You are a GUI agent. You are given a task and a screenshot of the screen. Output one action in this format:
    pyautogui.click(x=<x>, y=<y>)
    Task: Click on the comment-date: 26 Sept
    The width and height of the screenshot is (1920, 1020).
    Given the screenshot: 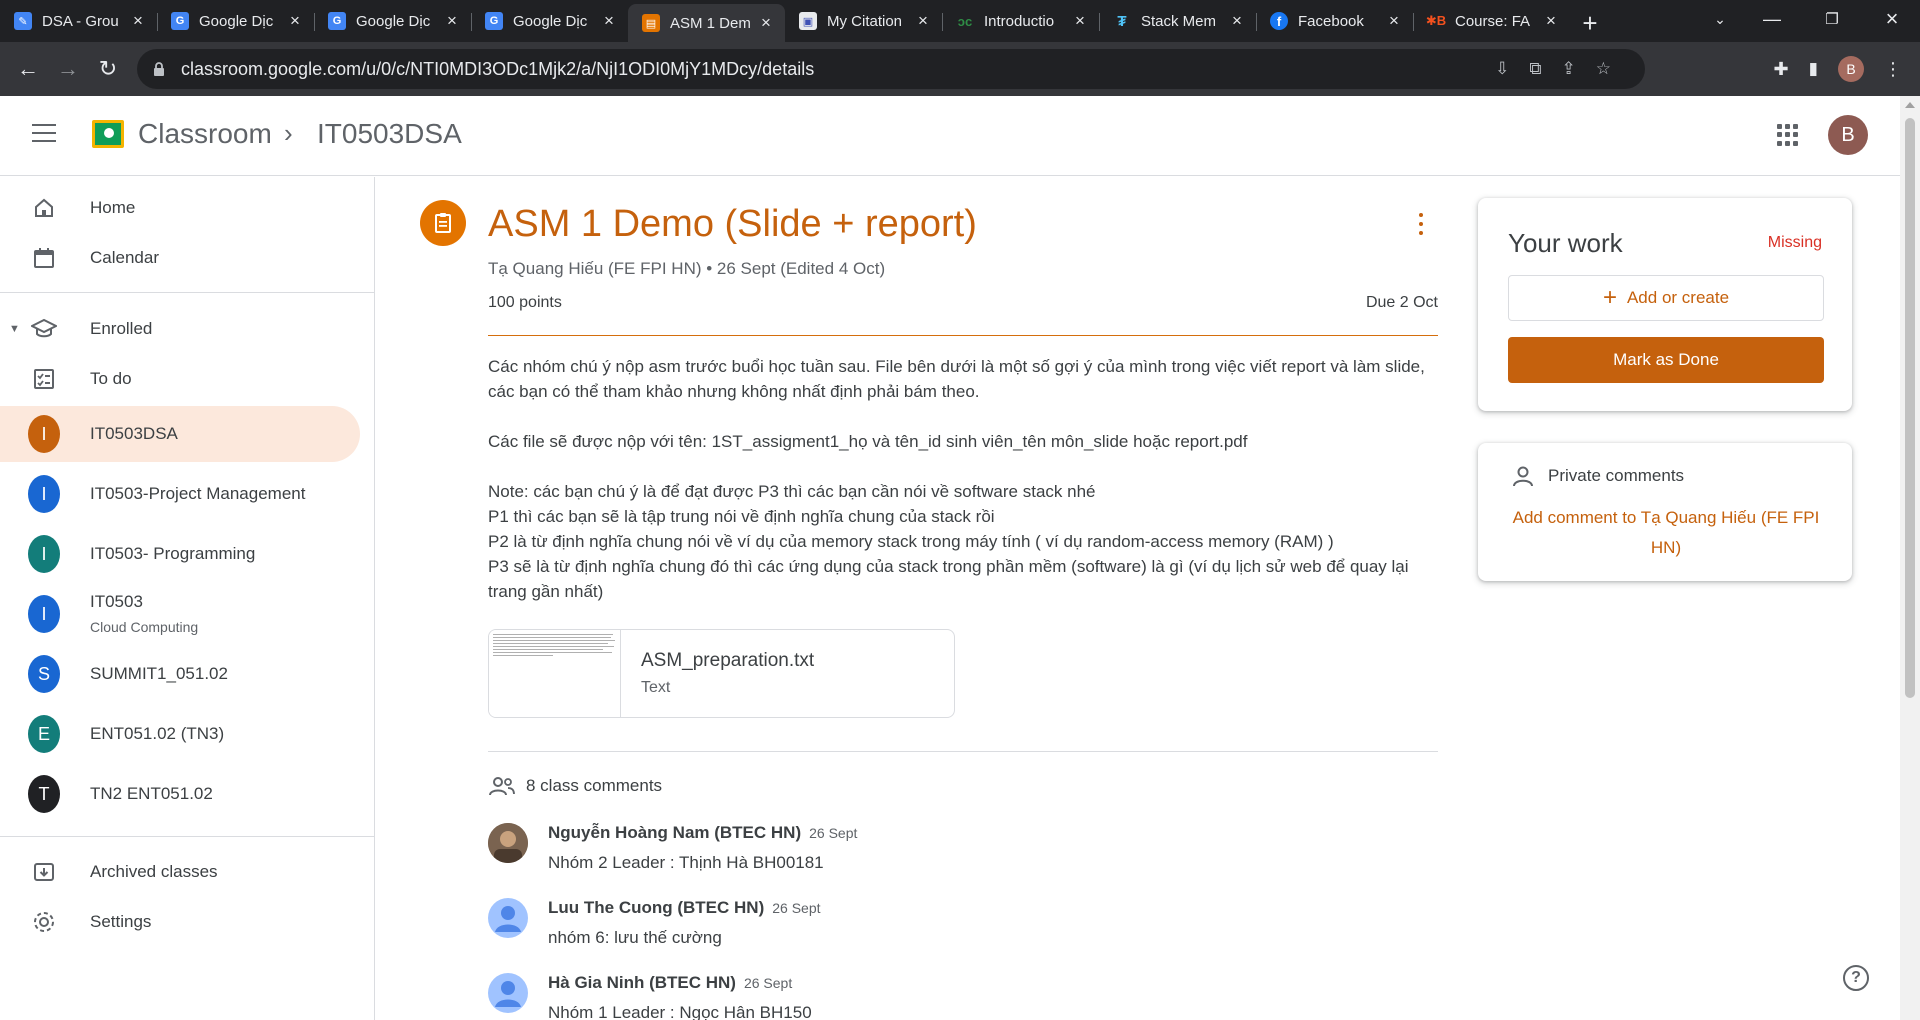 What is the action you would take?
    pyautogui.click(x=768, y=983)
    